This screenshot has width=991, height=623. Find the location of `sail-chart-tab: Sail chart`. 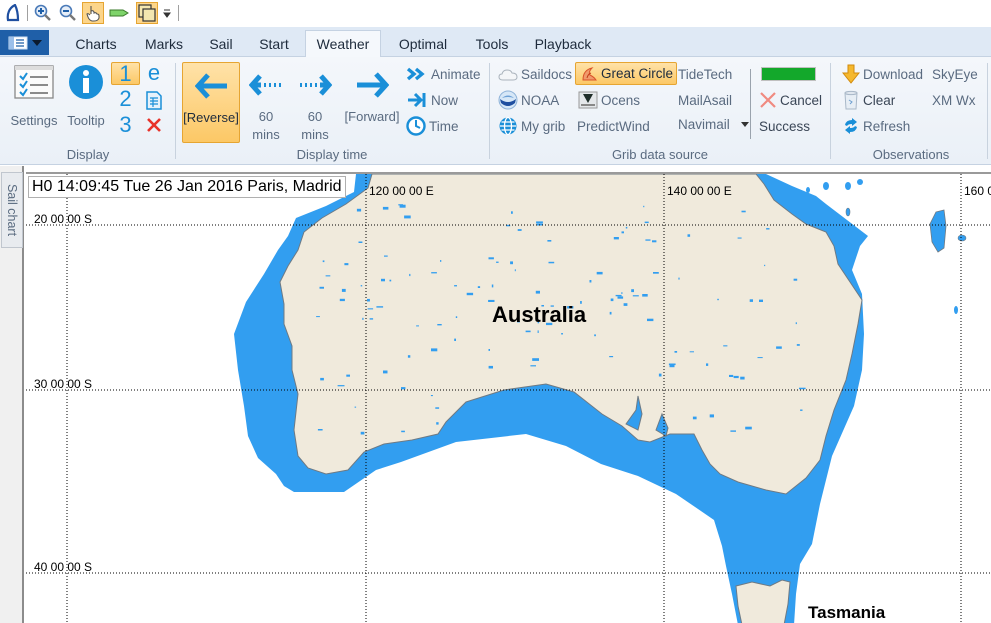

sail-chart-tab: Sail chart is located at coordinates (12, 210).